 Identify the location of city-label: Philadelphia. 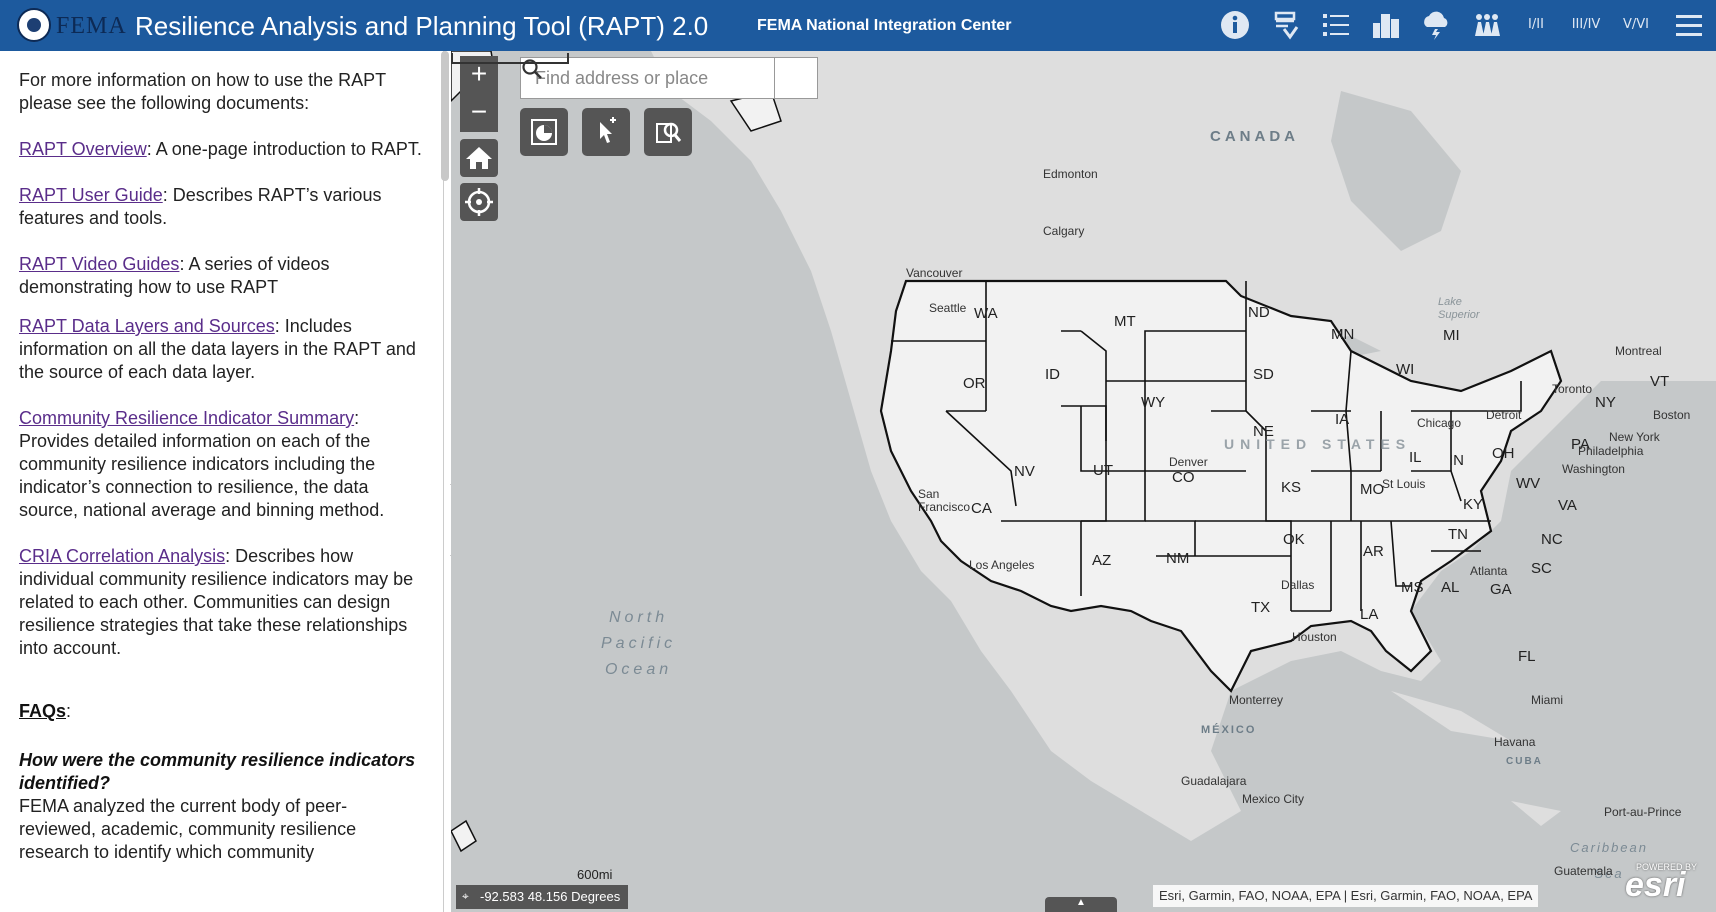
(1611, 451).